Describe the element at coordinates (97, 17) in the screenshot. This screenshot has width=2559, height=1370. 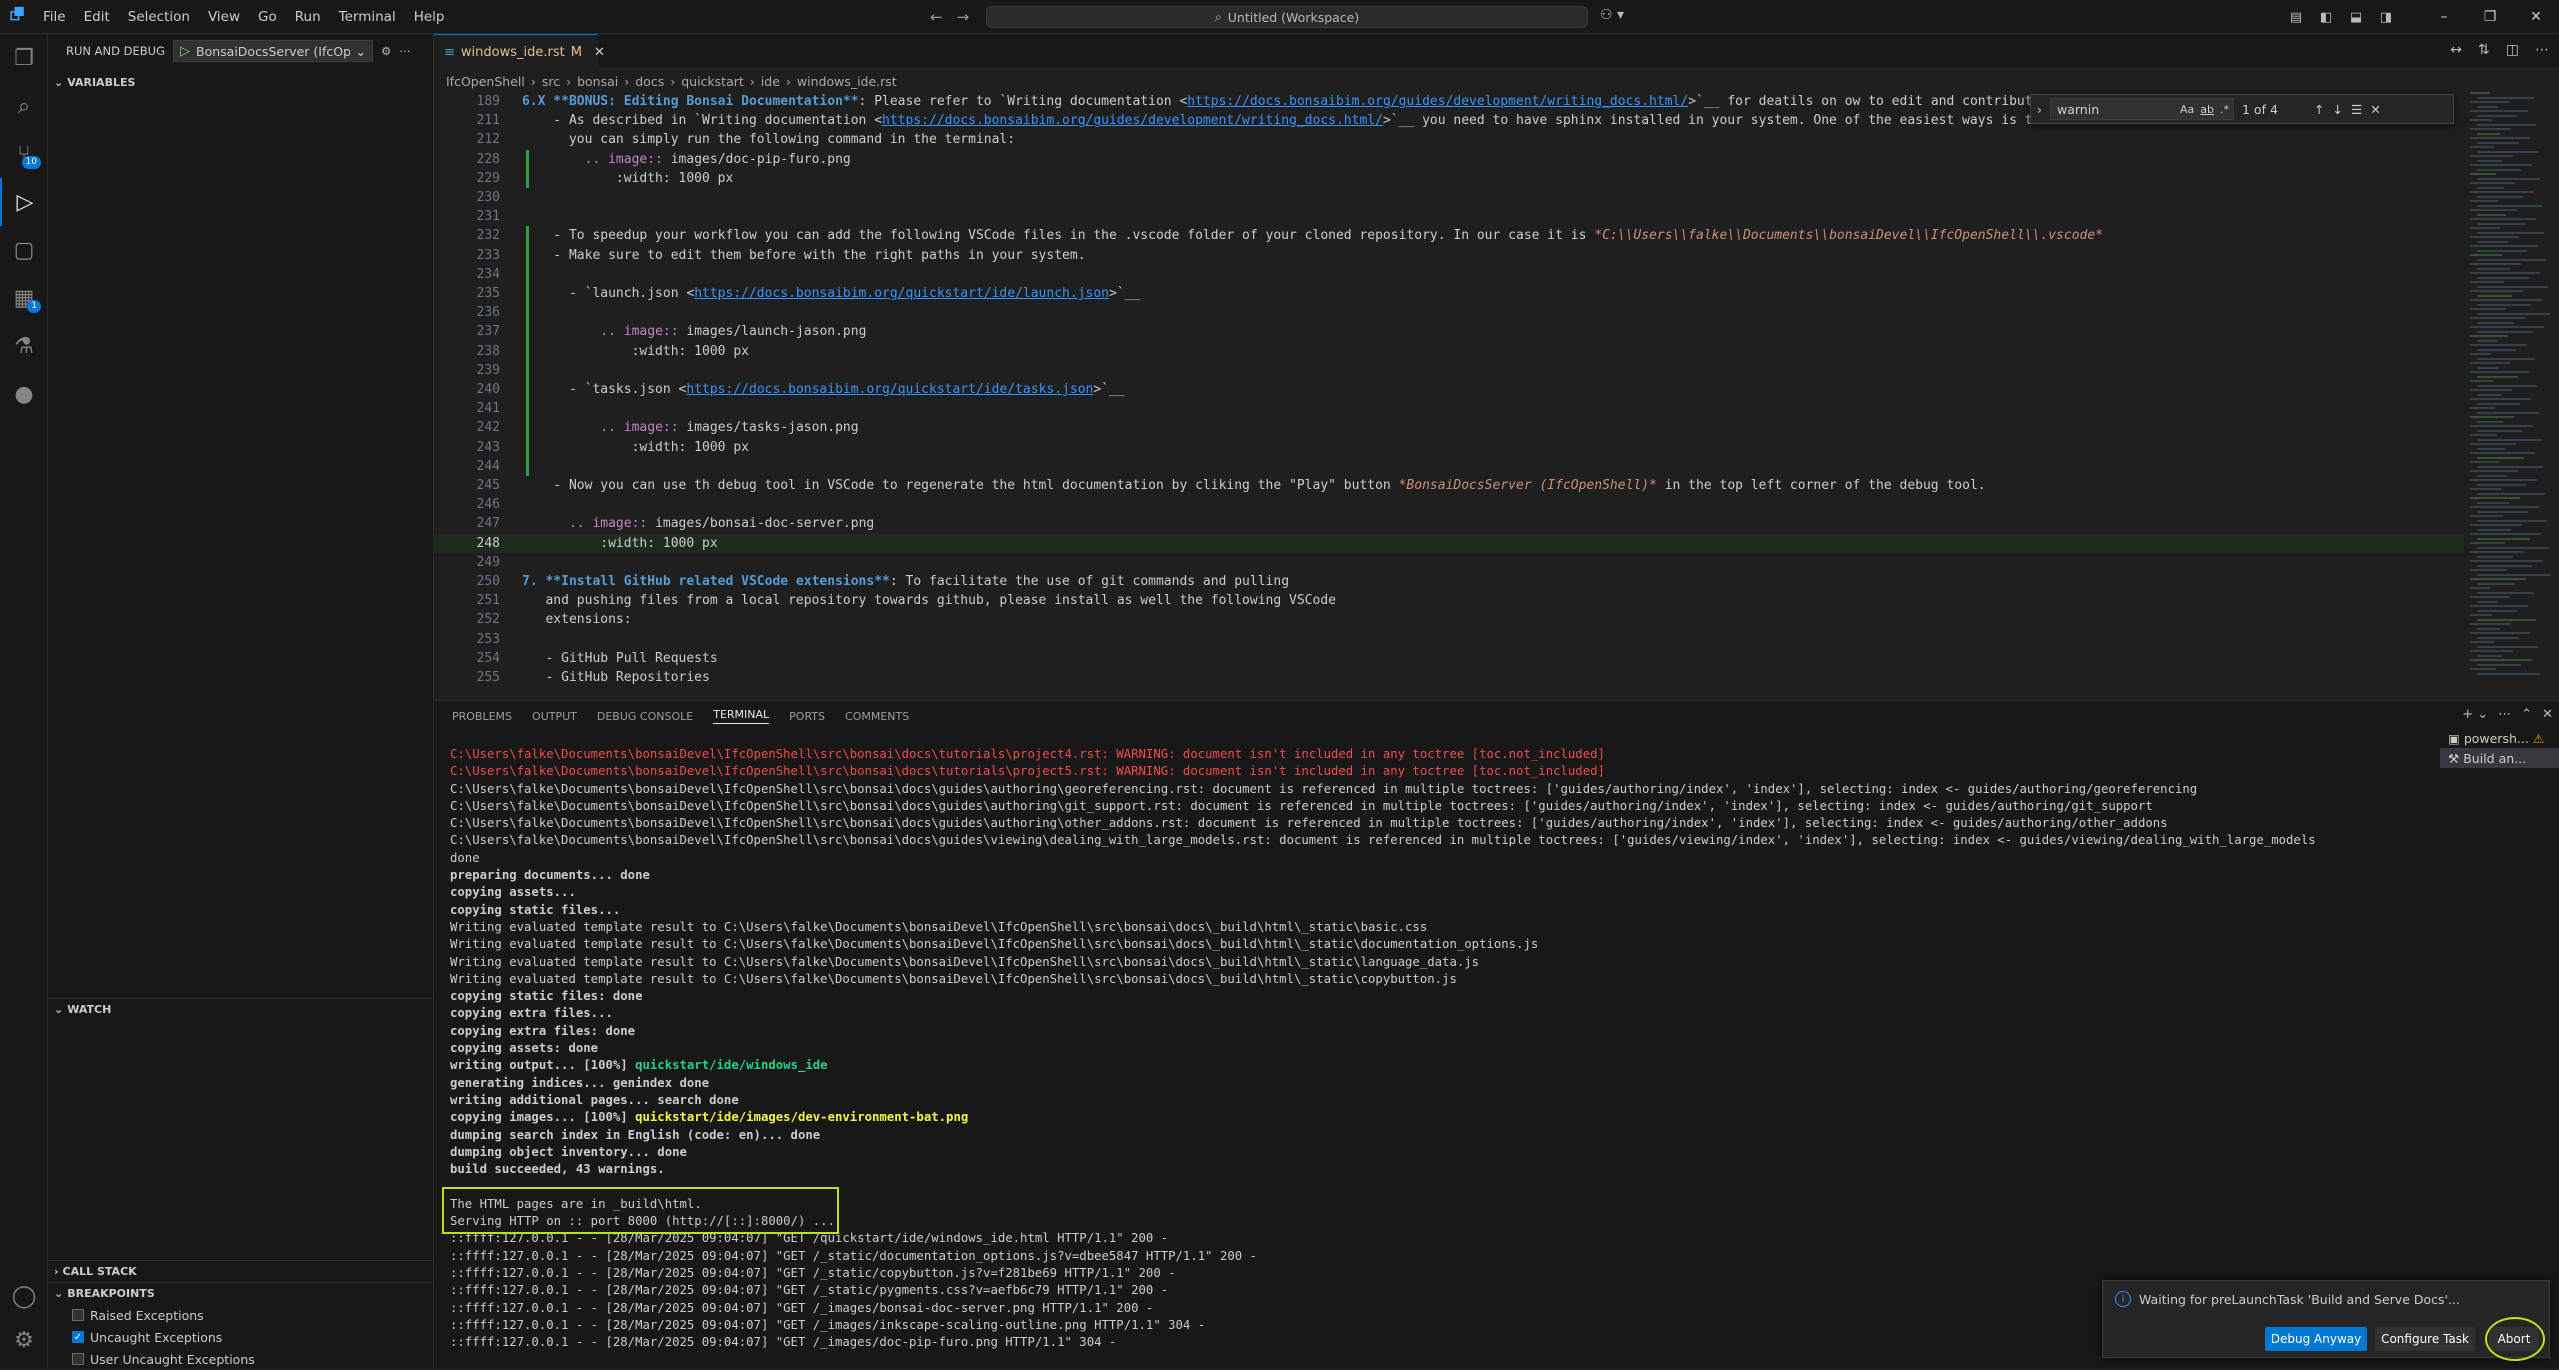
I see `menu-edit: Edit` at that location.